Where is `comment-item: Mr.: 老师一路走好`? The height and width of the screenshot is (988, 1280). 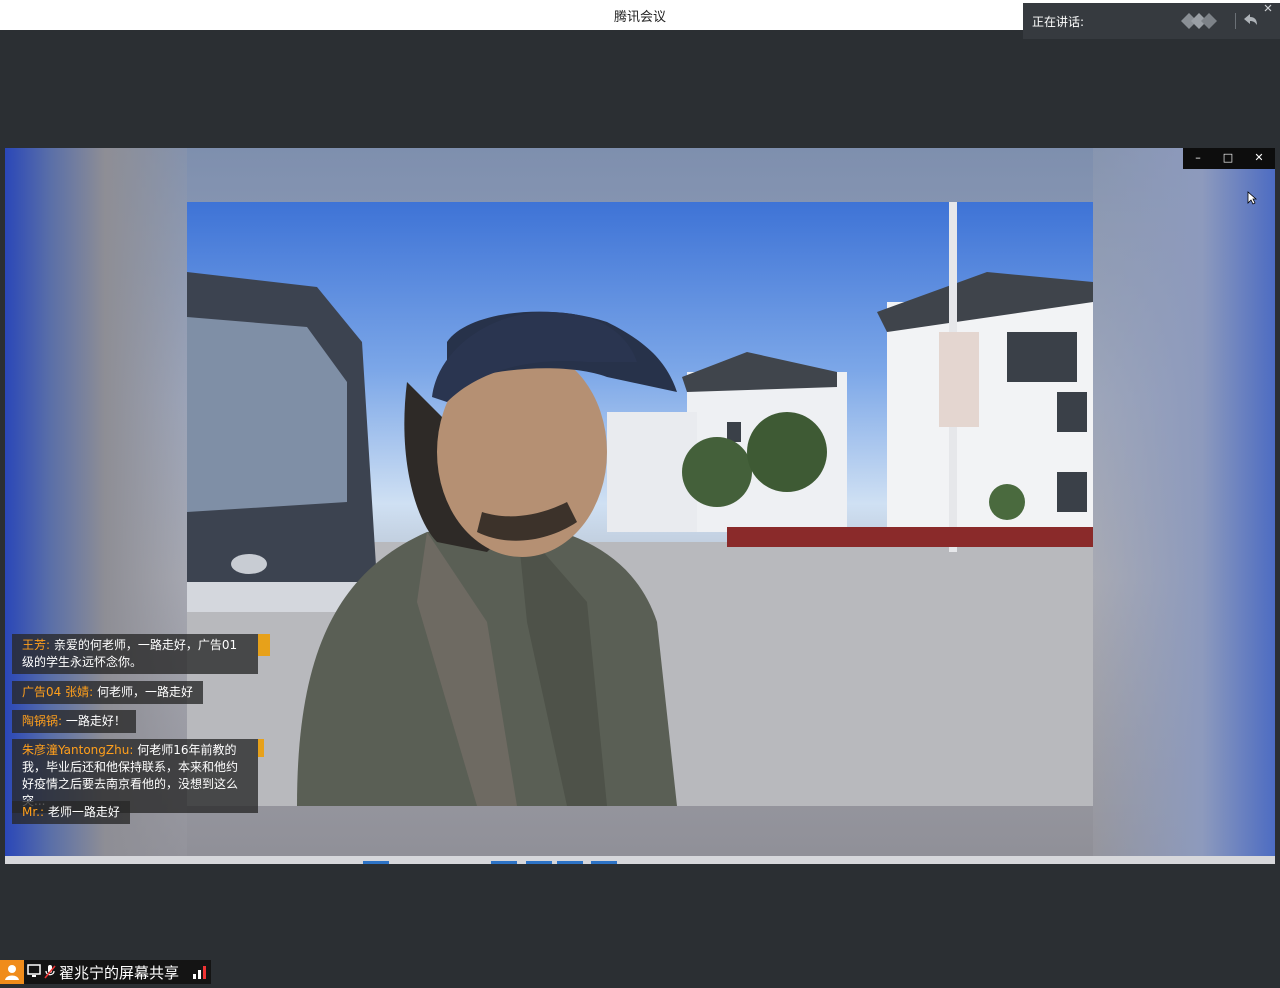 comment-item: Mr.: 老师一路走好 is located at coordinates (71, 812).